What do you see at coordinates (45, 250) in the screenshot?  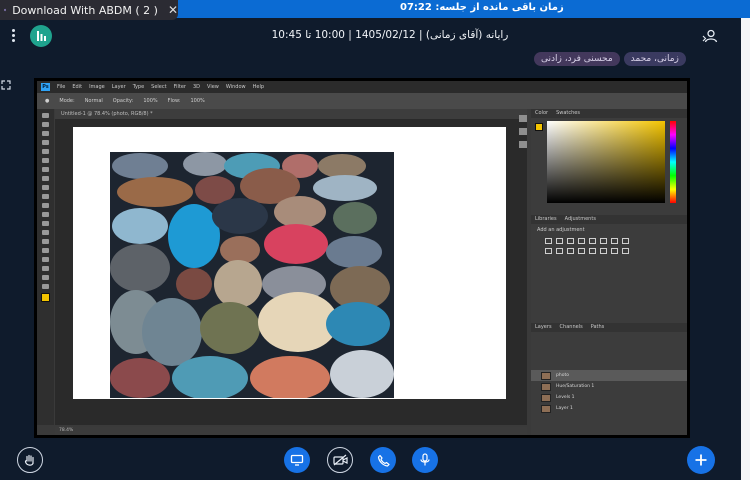 I see `type-tool-icon` at bounding box center [45, 250].